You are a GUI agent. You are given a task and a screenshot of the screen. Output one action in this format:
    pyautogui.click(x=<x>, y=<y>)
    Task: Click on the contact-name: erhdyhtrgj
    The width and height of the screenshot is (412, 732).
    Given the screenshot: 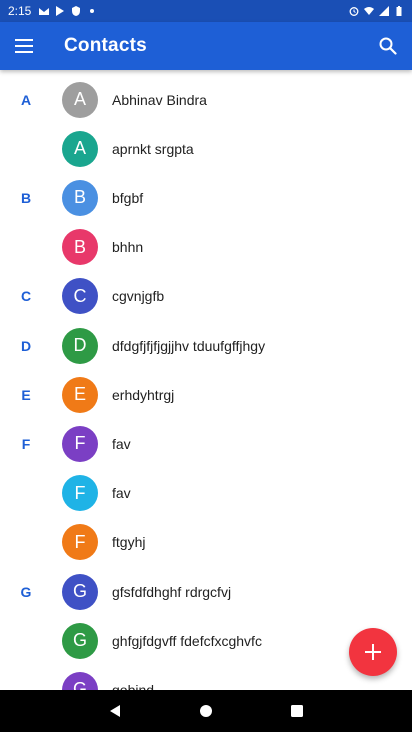 What is the action you would take?
    pyautogui.click(x=143, y=394)
    